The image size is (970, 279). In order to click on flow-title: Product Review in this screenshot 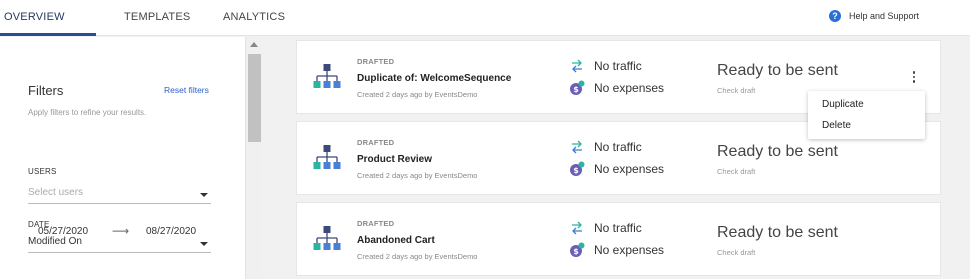, I will do `click(394, 159)`.